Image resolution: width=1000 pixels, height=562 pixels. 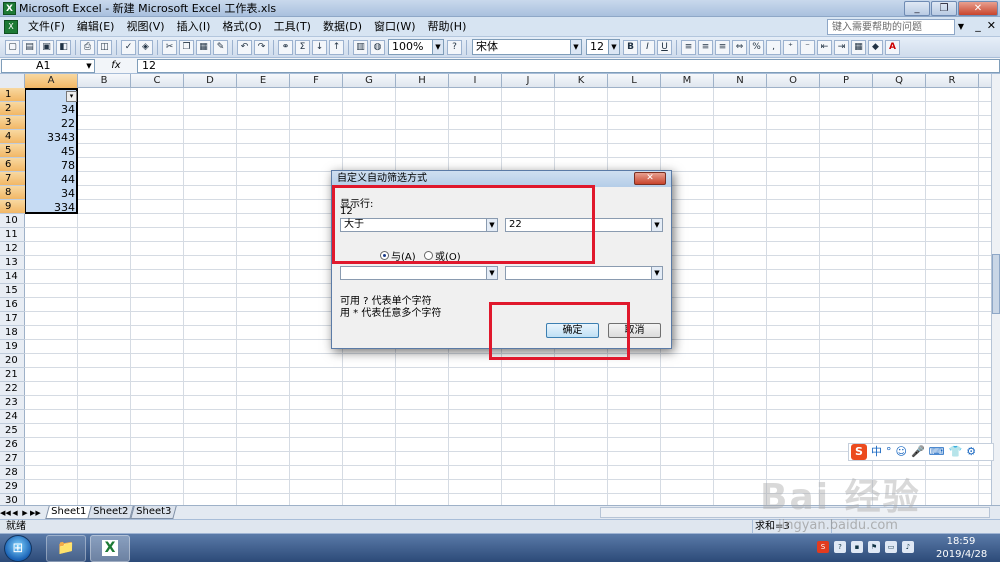 I want to click on row-header: 5, so click(x=12, y=151).